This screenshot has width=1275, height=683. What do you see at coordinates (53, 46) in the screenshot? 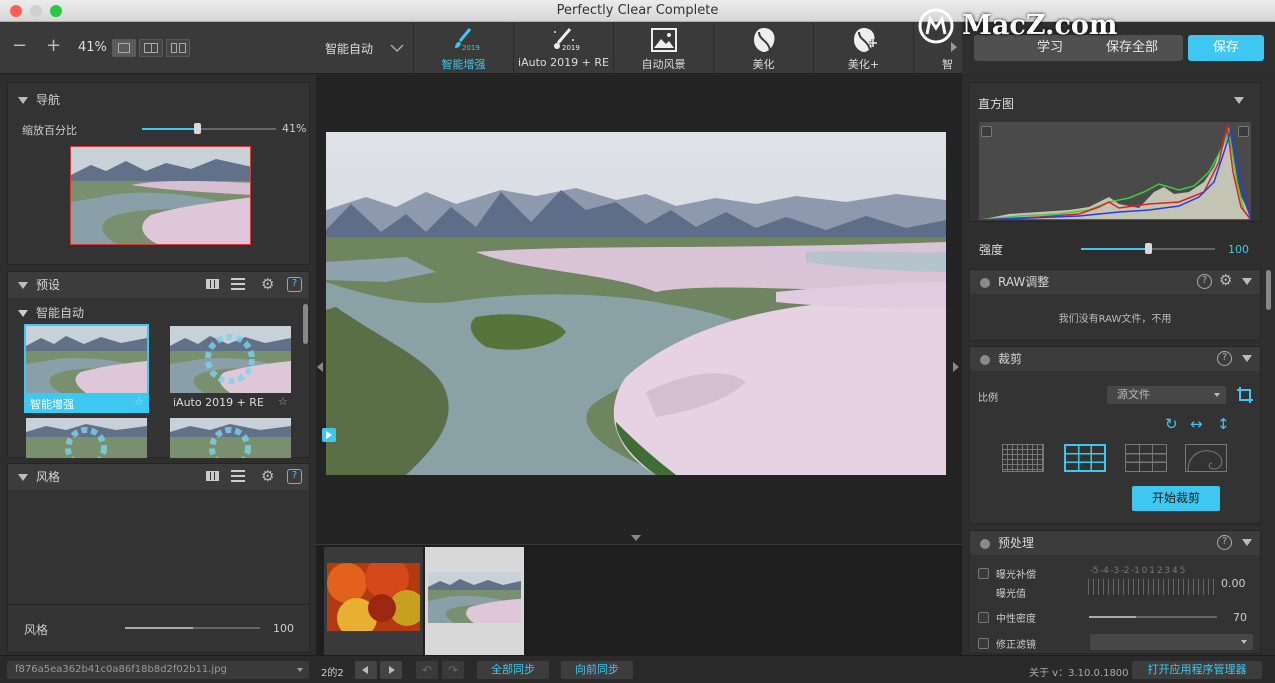
I see `zoom-in-button: +` at bounding box center [53, 46].